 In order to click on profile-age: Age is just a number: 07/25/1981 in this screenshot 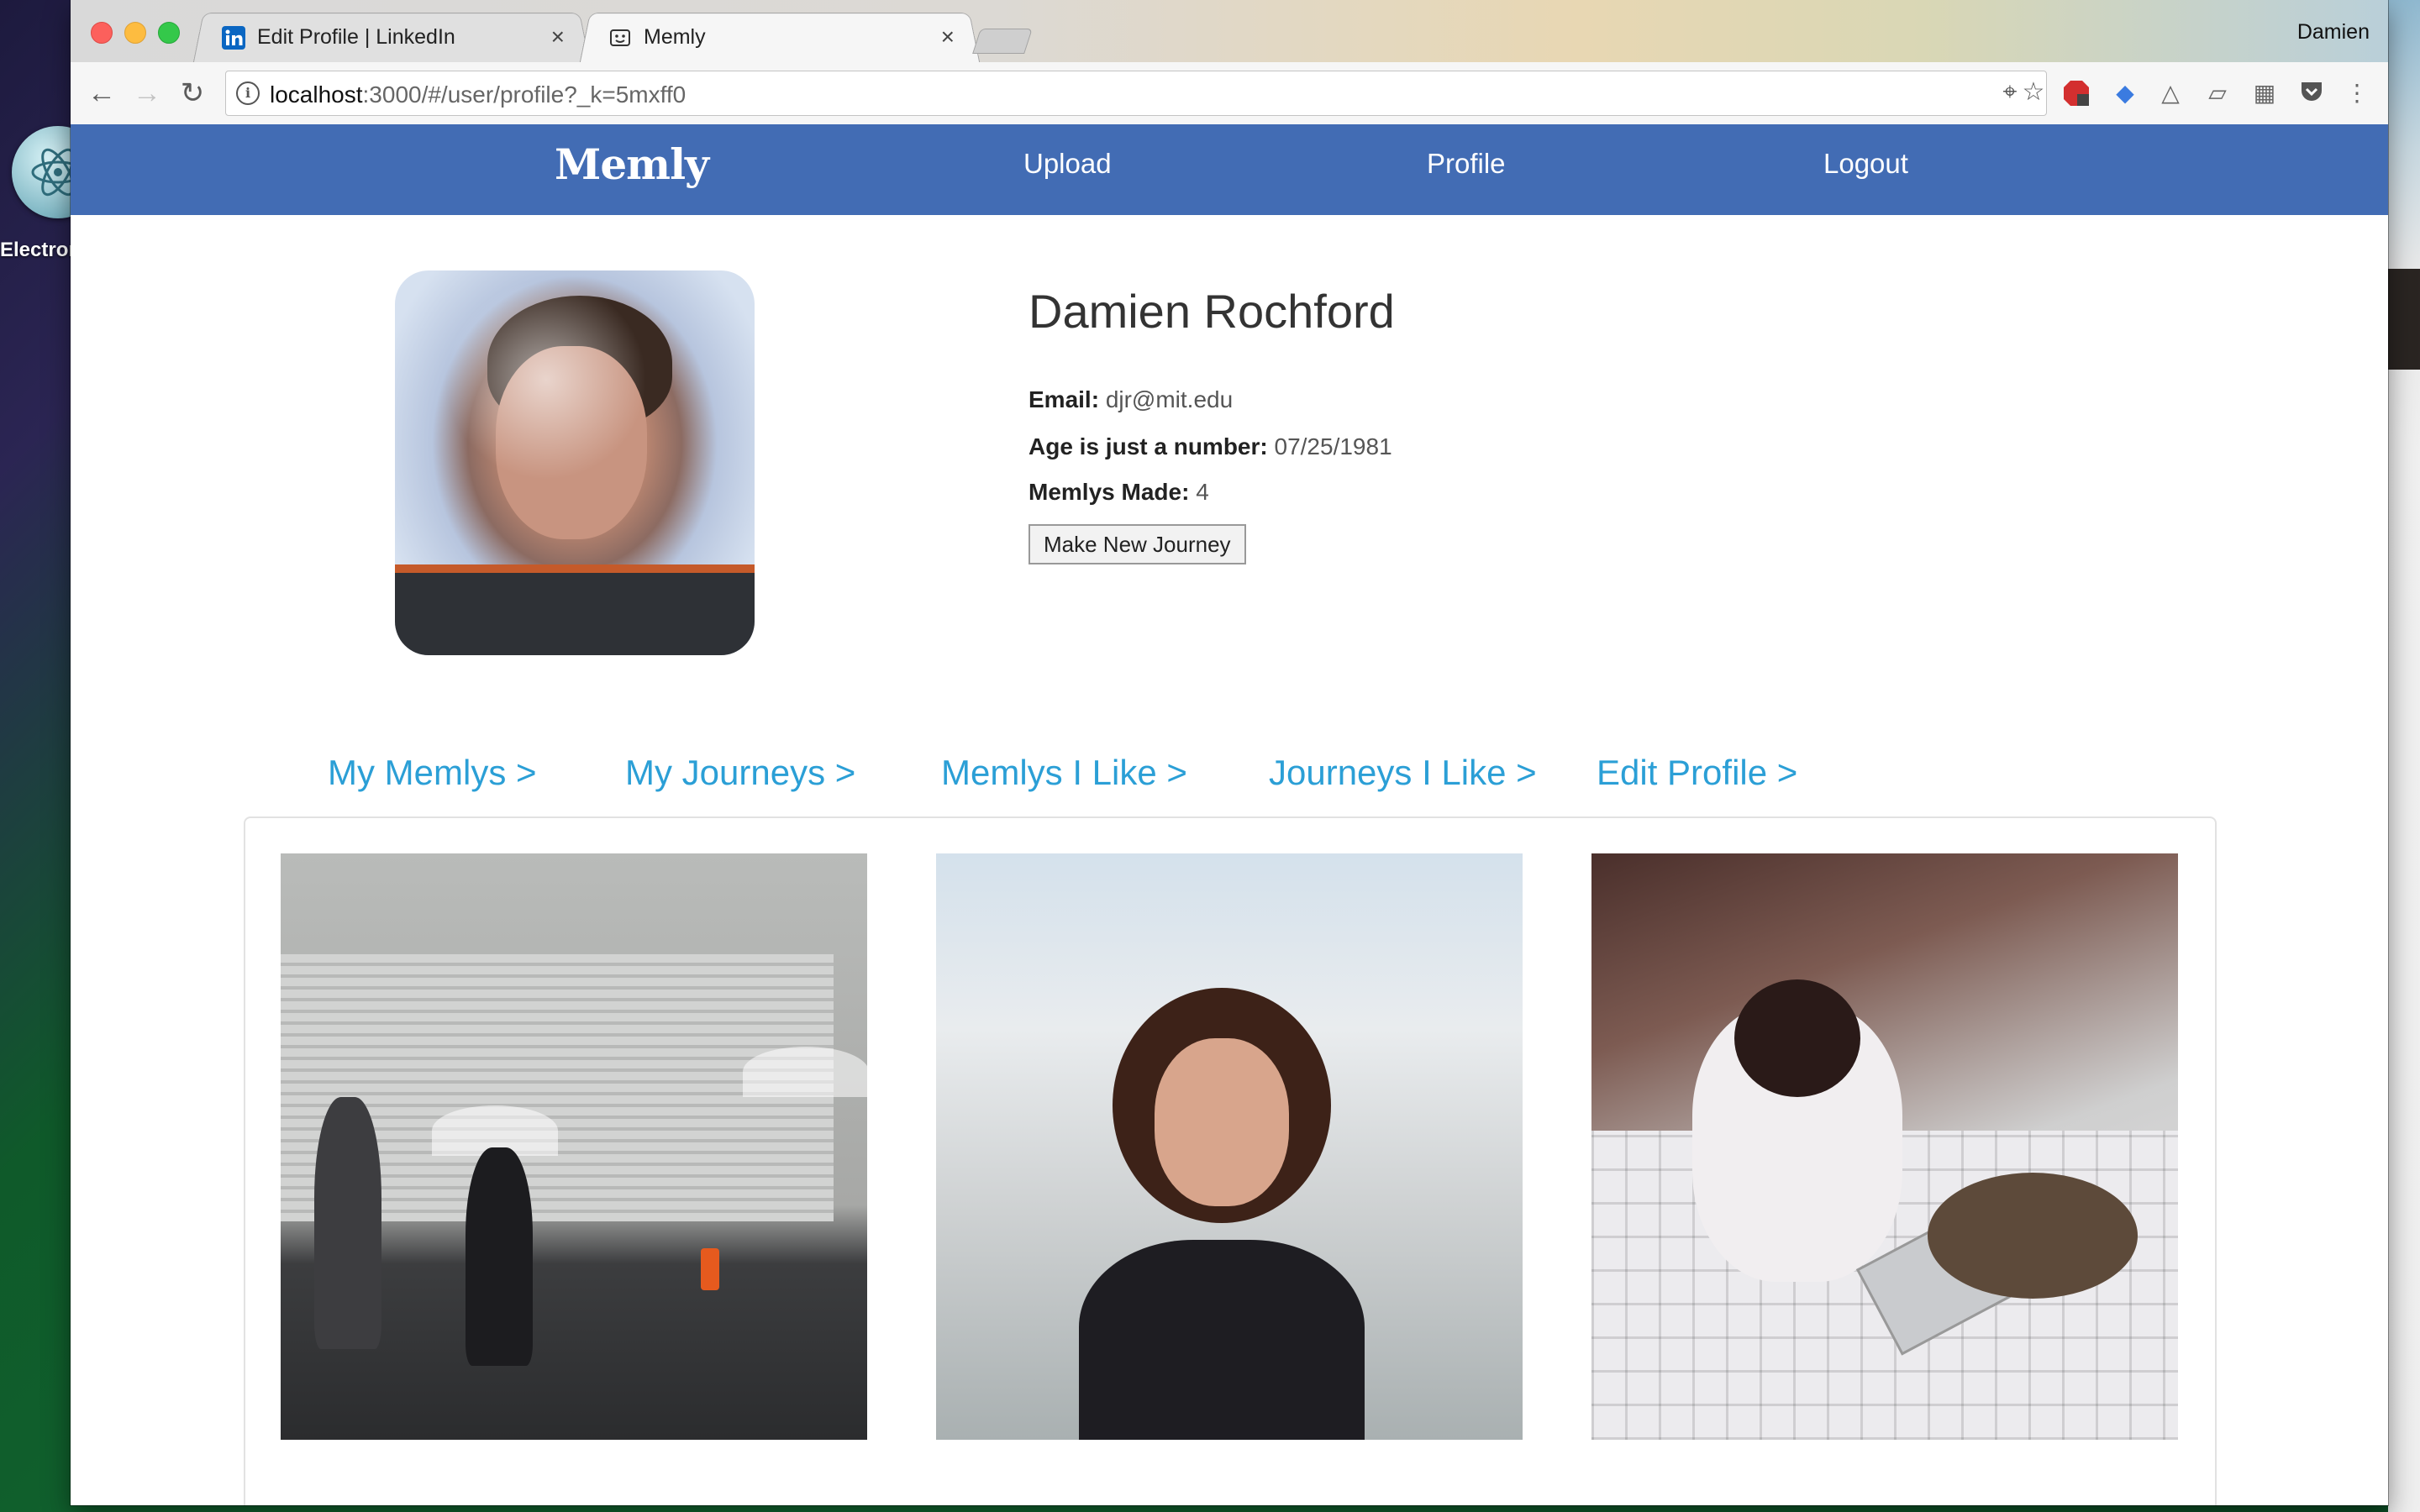, I will do `click(1210, 446)`.